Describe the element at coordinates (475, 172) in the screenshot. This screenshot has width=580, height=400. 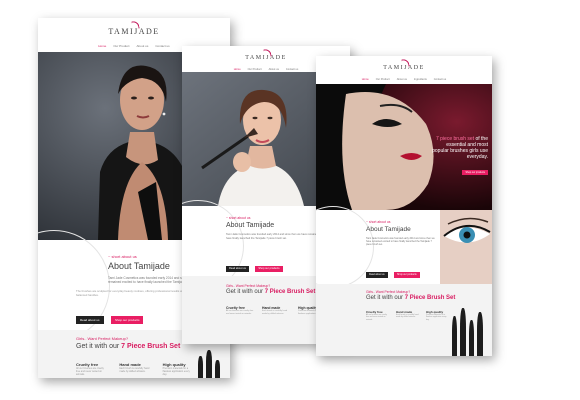
I see `hero-shop-button: Shop our products` at that location.